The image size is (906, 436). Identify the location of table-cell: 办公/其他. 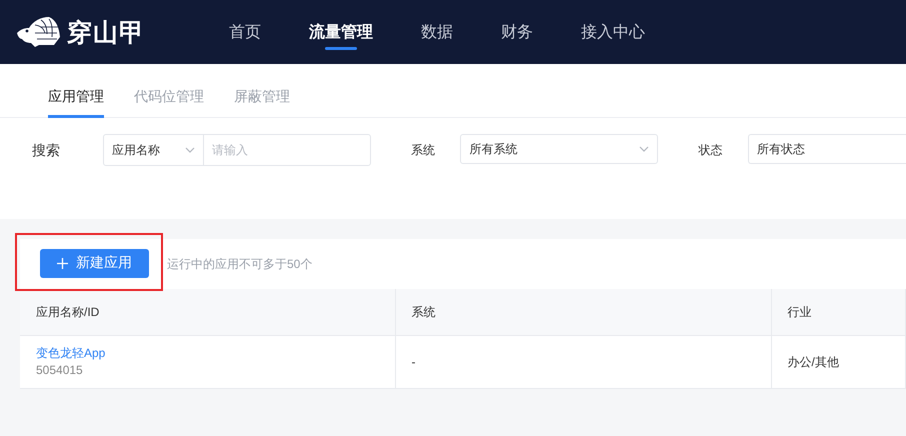
(813, 361).